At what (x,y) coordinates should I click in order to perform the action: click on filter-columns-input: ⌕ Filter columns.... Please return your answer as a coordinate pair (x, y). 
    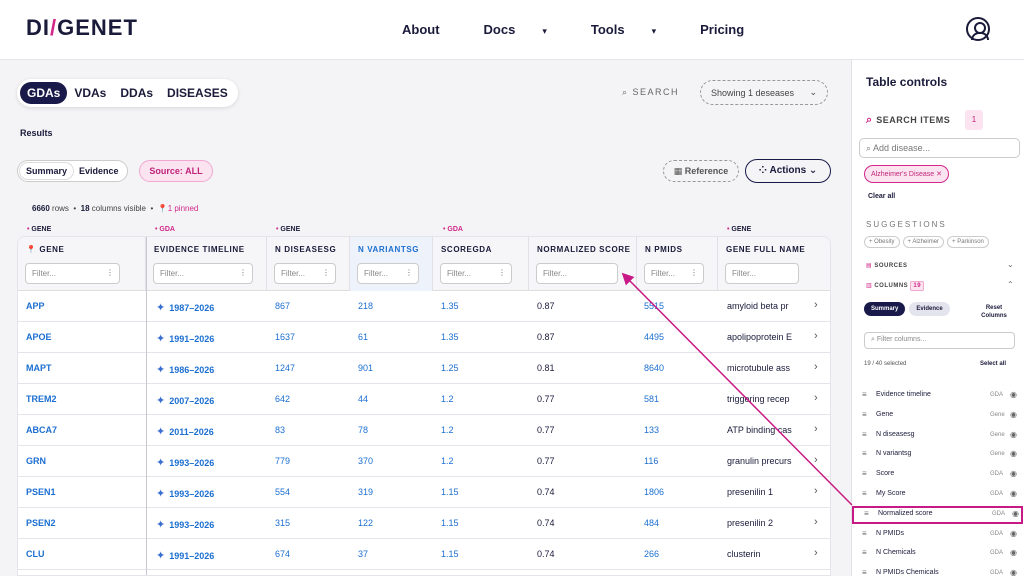
    Looking at the image, I should click on (939, 340).